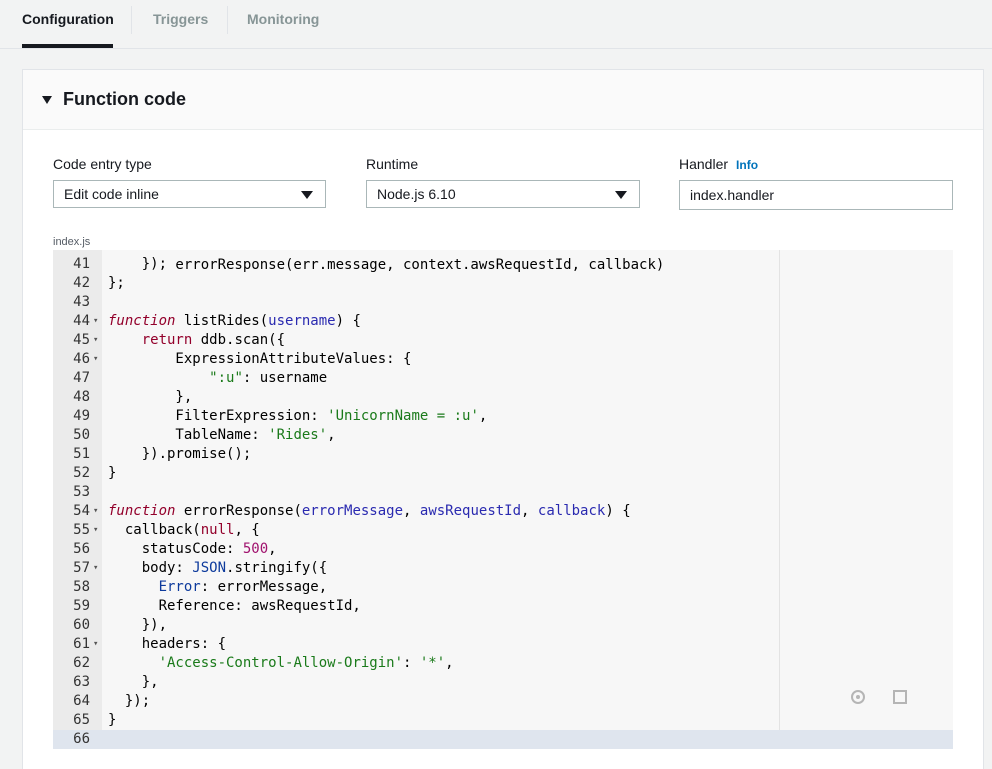 The height and width of the screenshot is (769, 992). What do you see at coordinates (81, 511) in the screenshot?
I see `line-number: 54` at bounding box center [81, 511].